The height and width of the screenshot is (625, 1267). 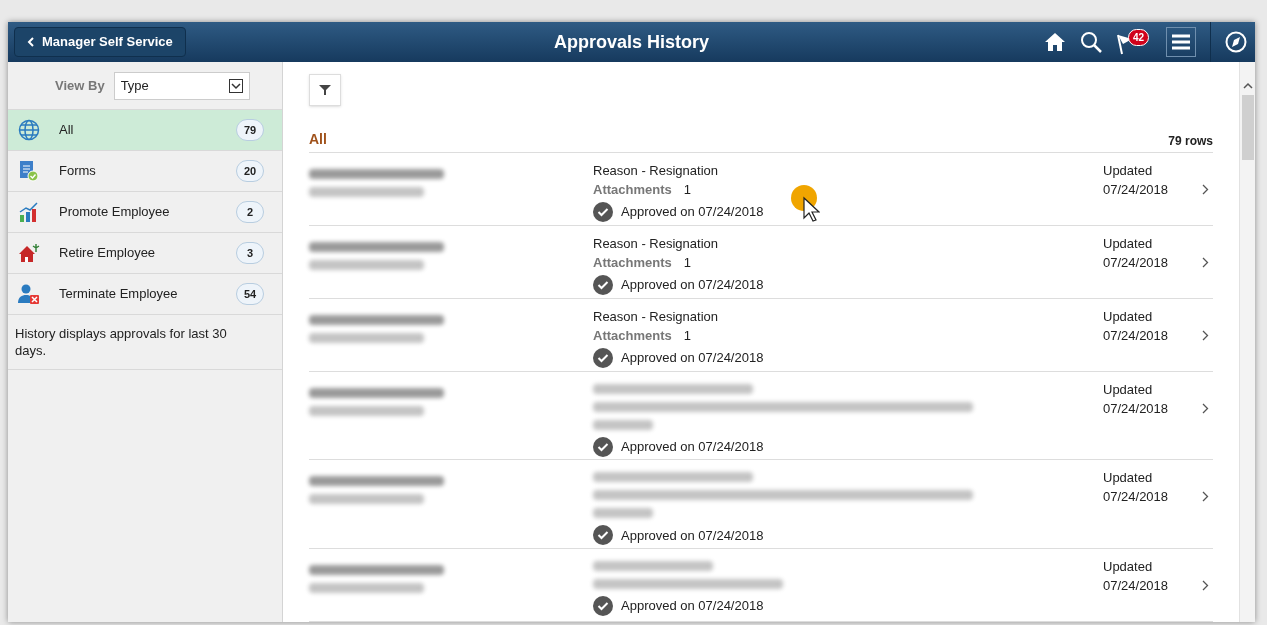 I want to click on page-title: Approvals History, so click(x=631, y=42).